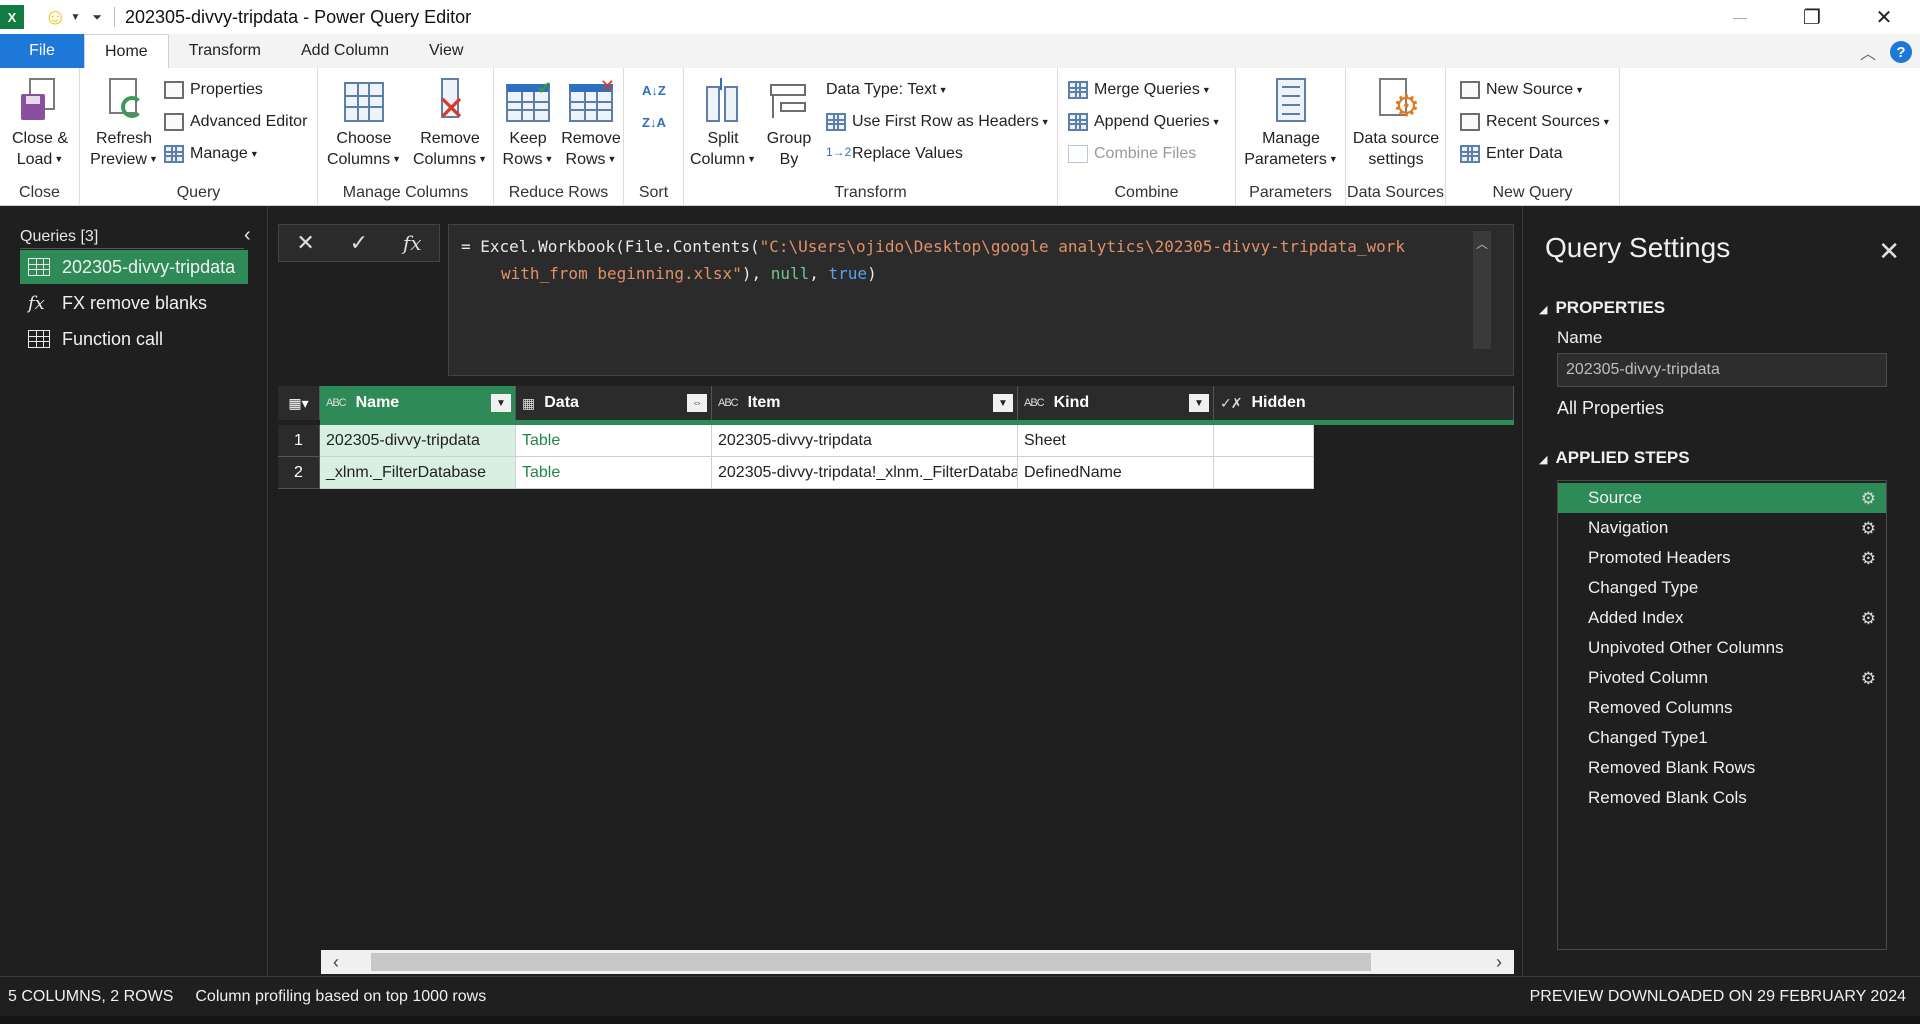 This screenshot has width=1920, height=1024. I want to click on replace-values-button: 1→2 Replace Values, so click(894, 154).